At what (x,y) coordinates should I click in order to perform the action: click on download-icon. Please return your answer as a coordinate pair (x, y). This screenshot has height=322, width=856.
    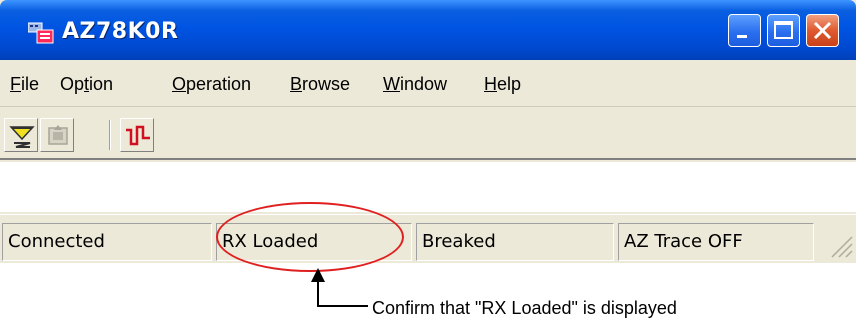
    Looking at the image, I should click on (22, 137).